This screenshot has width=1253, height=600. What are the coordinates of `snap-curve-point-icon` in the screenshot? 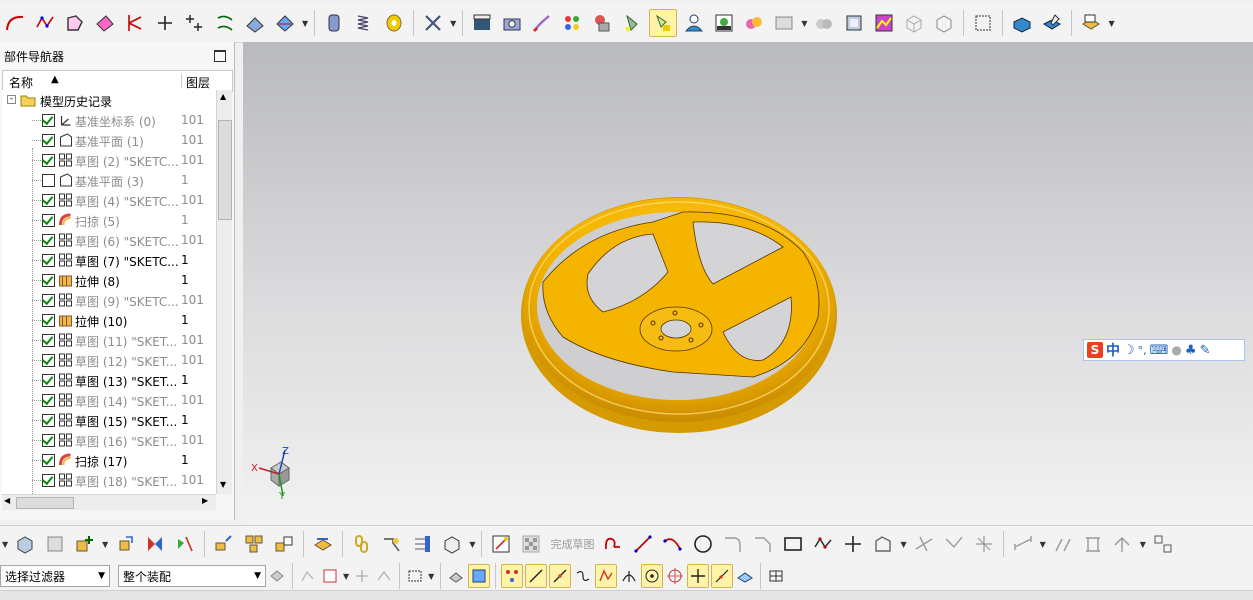 It's located at (583, 576).